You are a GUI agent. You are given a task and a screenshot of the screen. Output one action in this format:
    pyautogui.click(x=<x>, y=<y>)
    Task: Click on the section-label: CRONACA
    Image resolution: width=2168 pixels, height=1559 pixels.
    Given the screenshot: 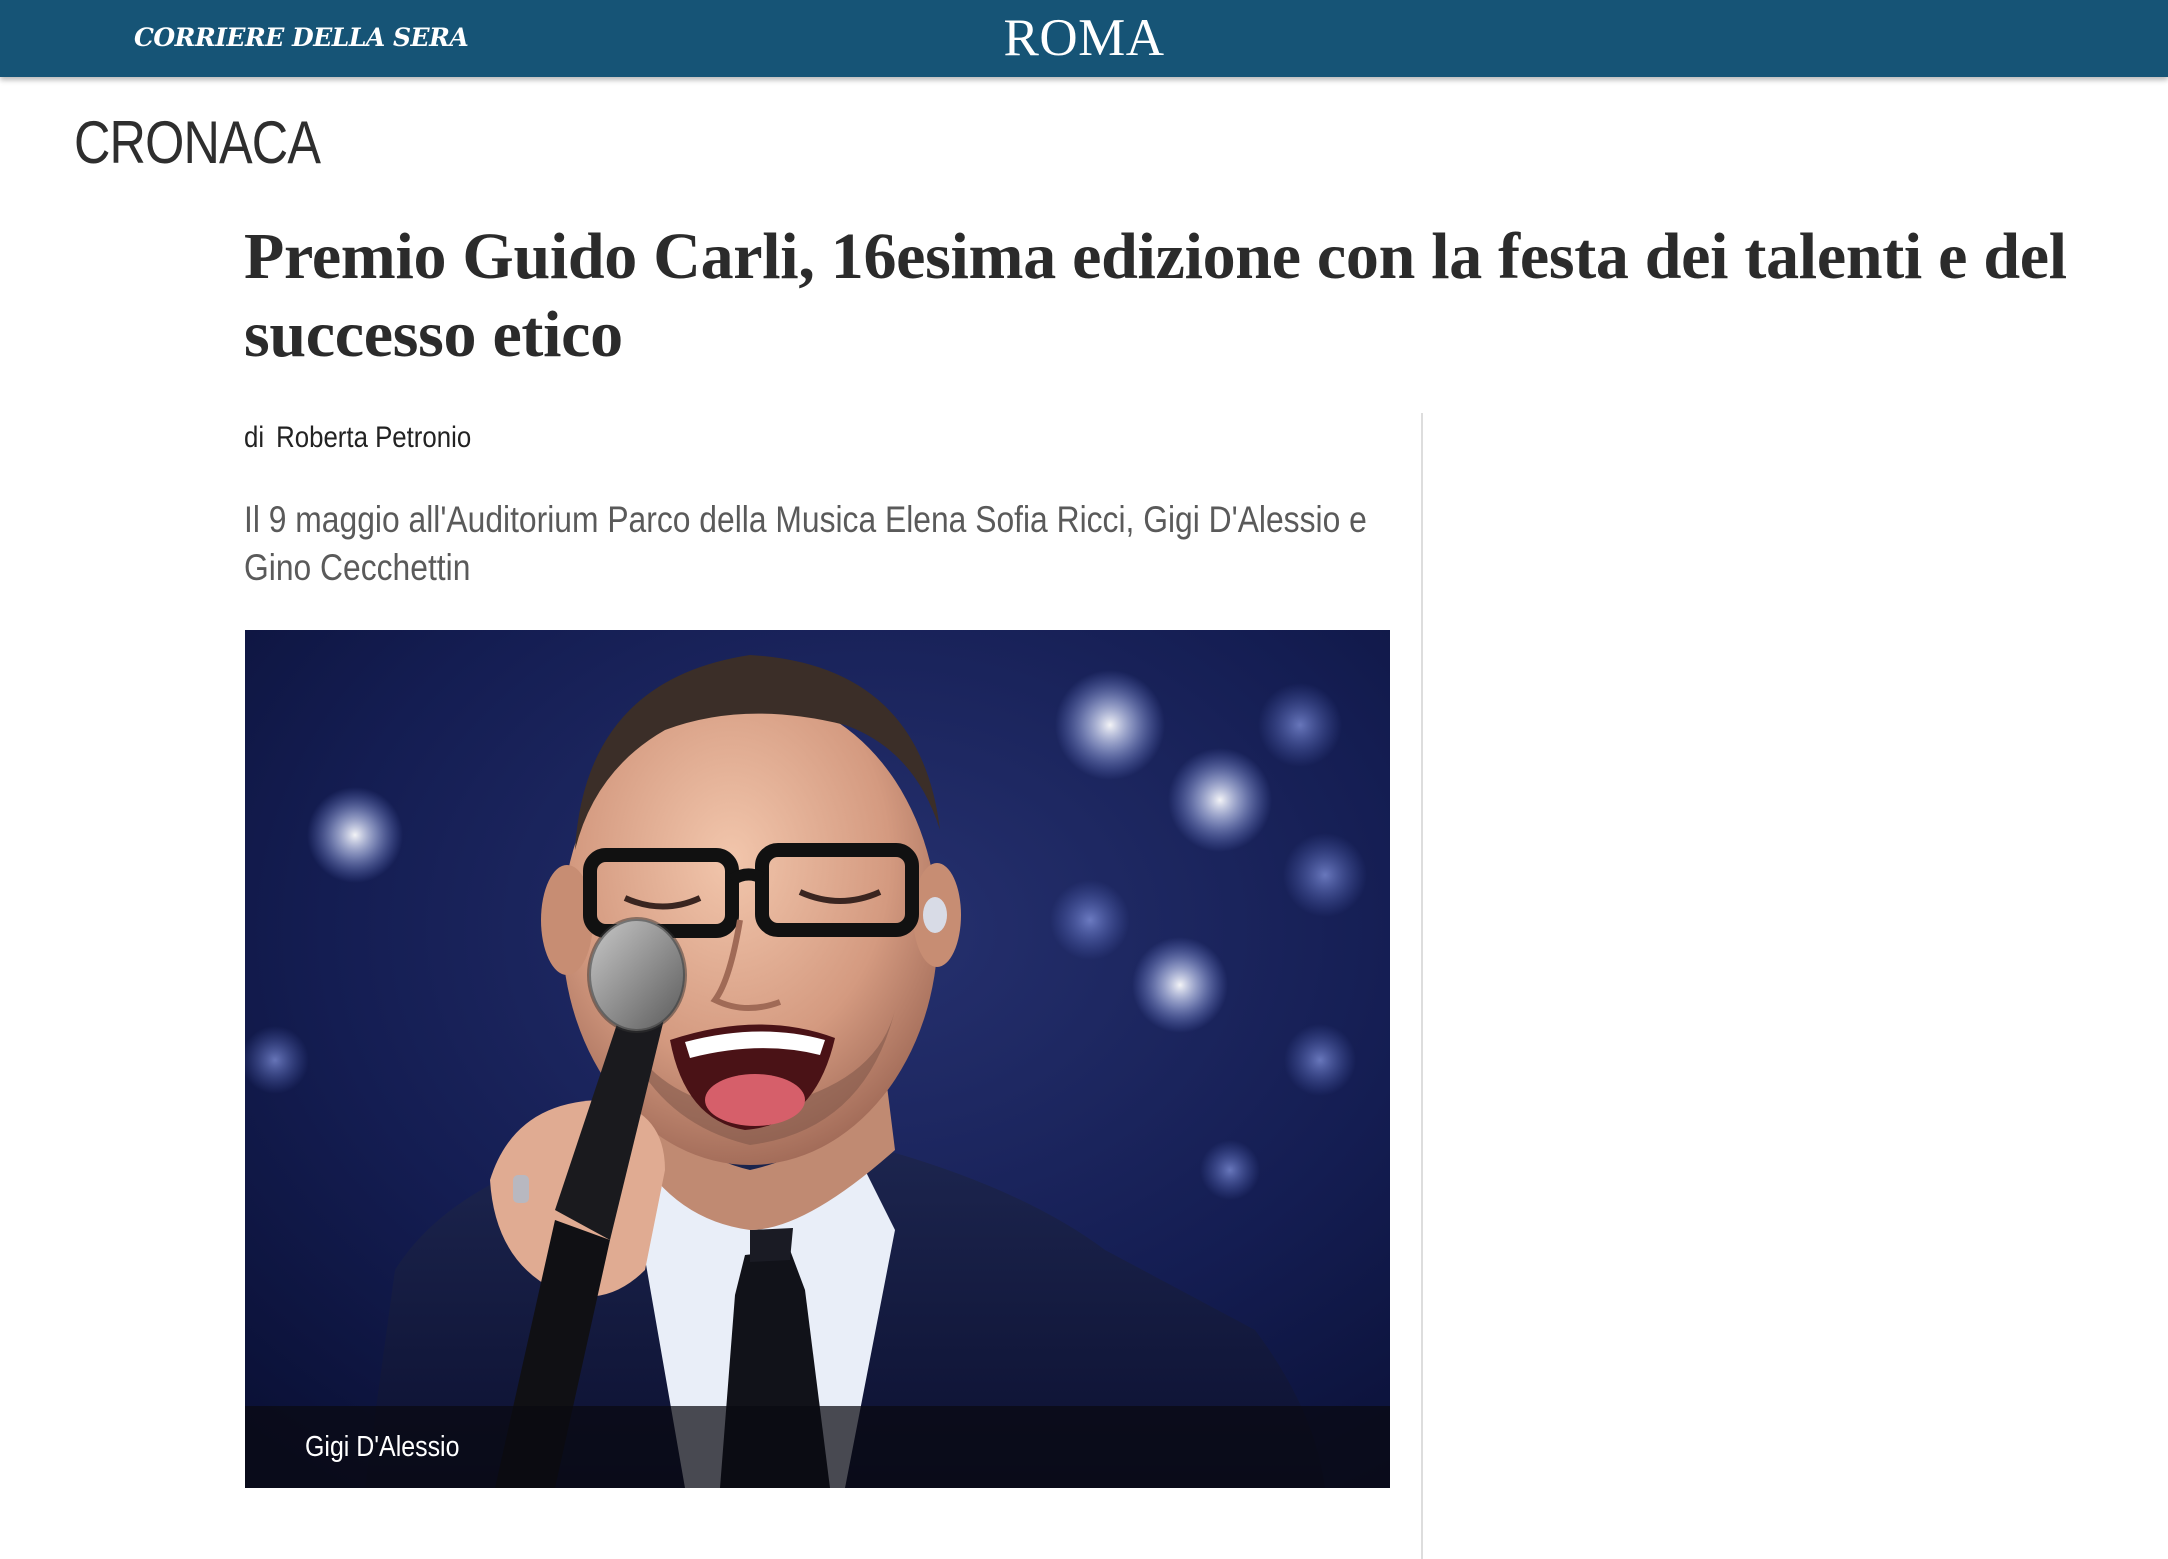 What is the action you would take?
    pyautogui.click(x=197, y=143)
    